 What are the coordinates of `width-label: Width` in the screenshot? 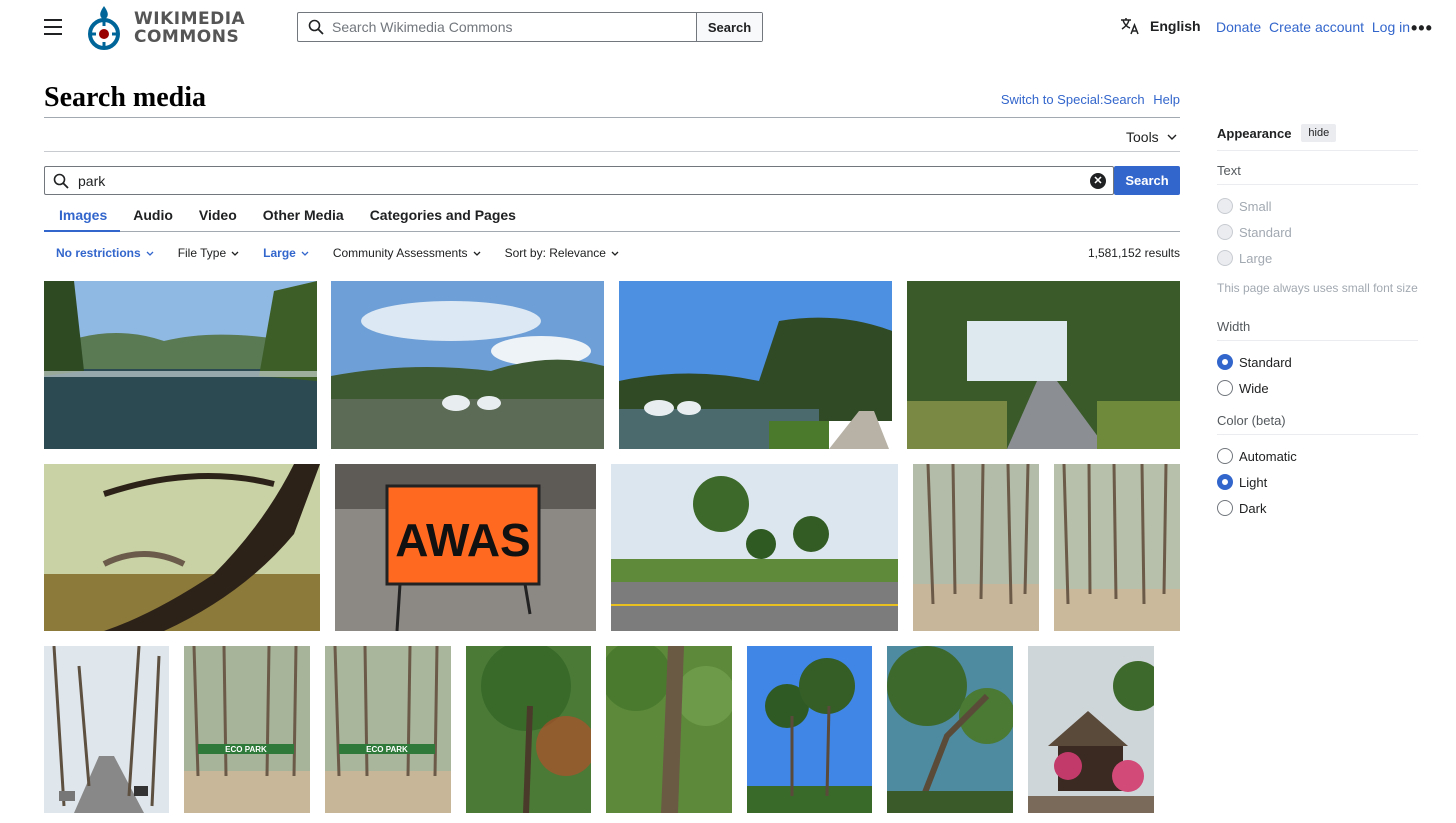 It's located at (1317, 324).